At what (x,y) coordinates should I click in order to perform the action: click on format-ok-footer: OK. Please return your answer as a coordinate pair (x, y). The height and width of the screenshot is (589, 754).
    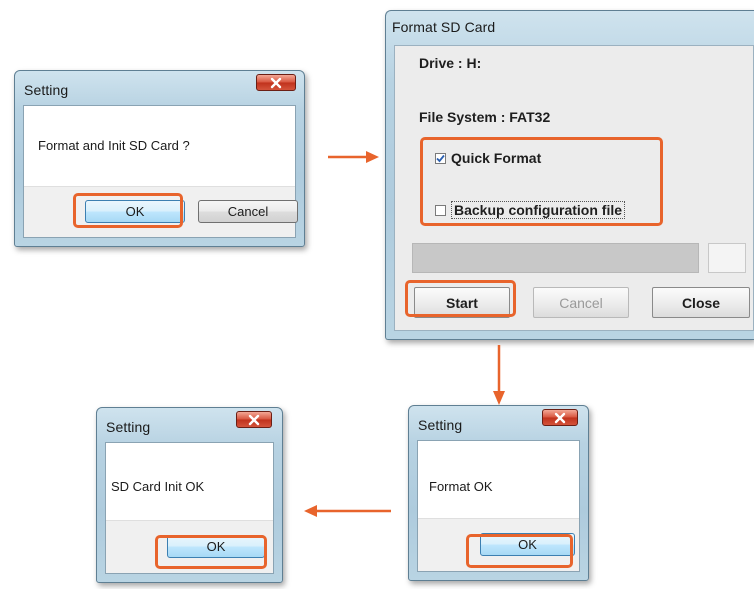
    Looking at the image, I should click on (498, 544).